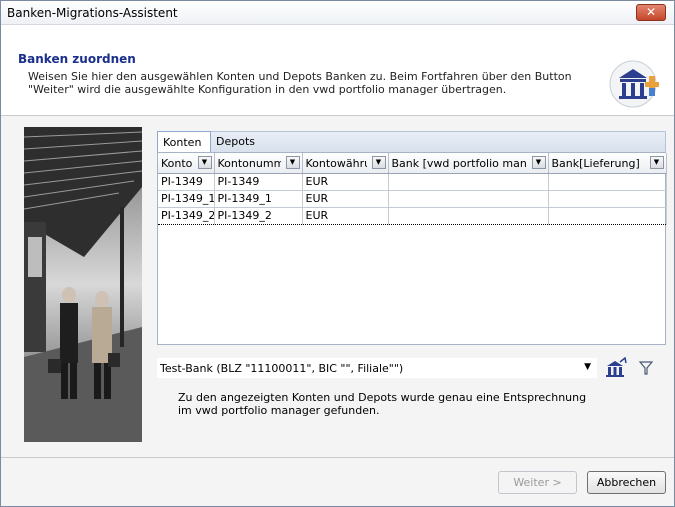  Describe the element at coordinates (186, 163) in the screenshot. I see `column-header-konto: Konto ▼` at that location.